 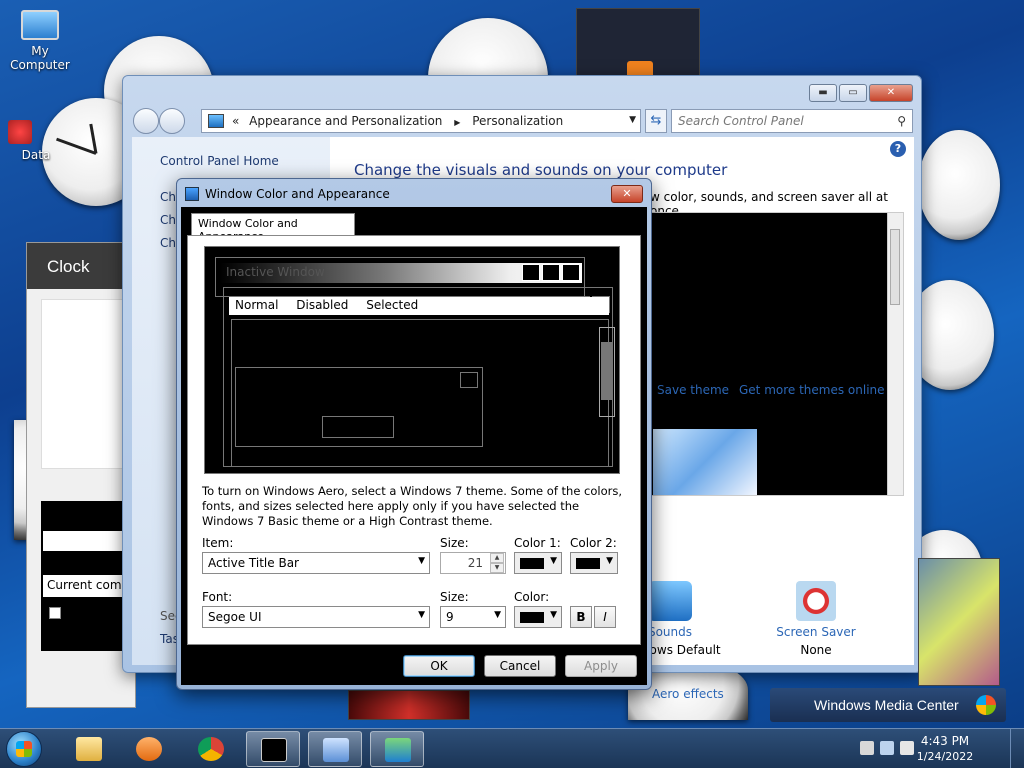 I want to click on color2-swatch, so click(x=588, y=563).